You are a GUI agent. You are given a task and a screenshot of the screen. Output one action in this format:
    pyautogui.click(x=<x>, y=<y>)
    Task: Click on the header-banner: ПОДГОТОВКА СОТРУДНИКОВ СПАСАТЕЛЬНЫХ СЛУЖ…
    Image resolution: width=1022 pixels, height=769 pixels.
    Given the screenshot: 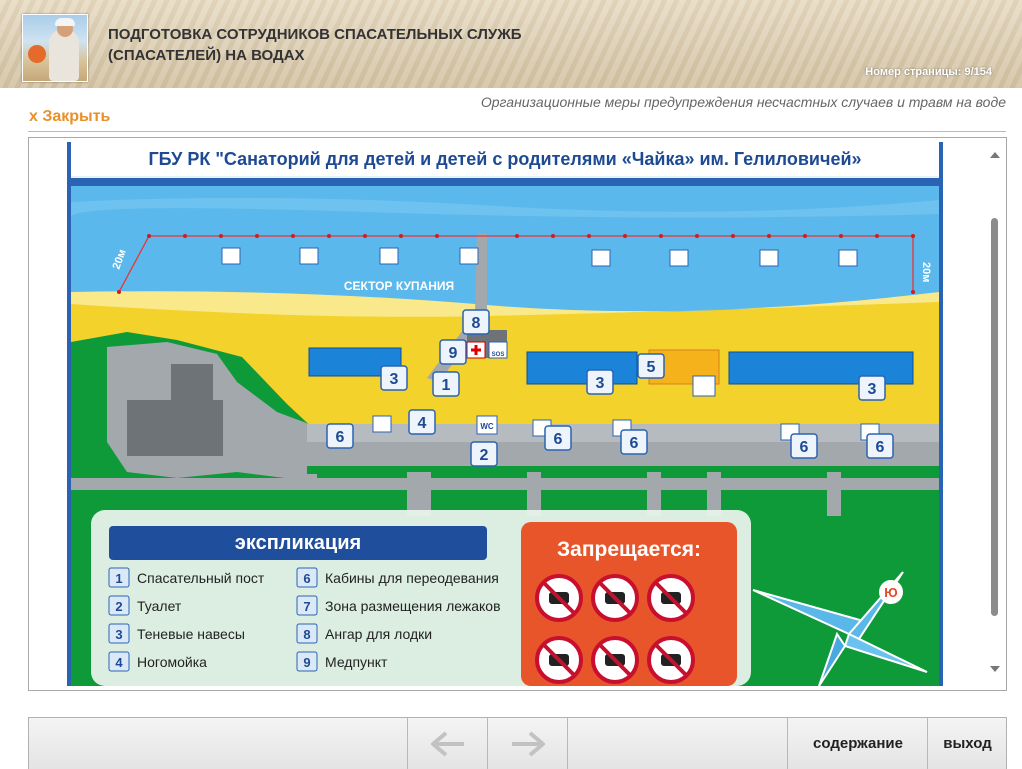 What is the action you would take?
    pyautogui.click(x=511, y=44)
    